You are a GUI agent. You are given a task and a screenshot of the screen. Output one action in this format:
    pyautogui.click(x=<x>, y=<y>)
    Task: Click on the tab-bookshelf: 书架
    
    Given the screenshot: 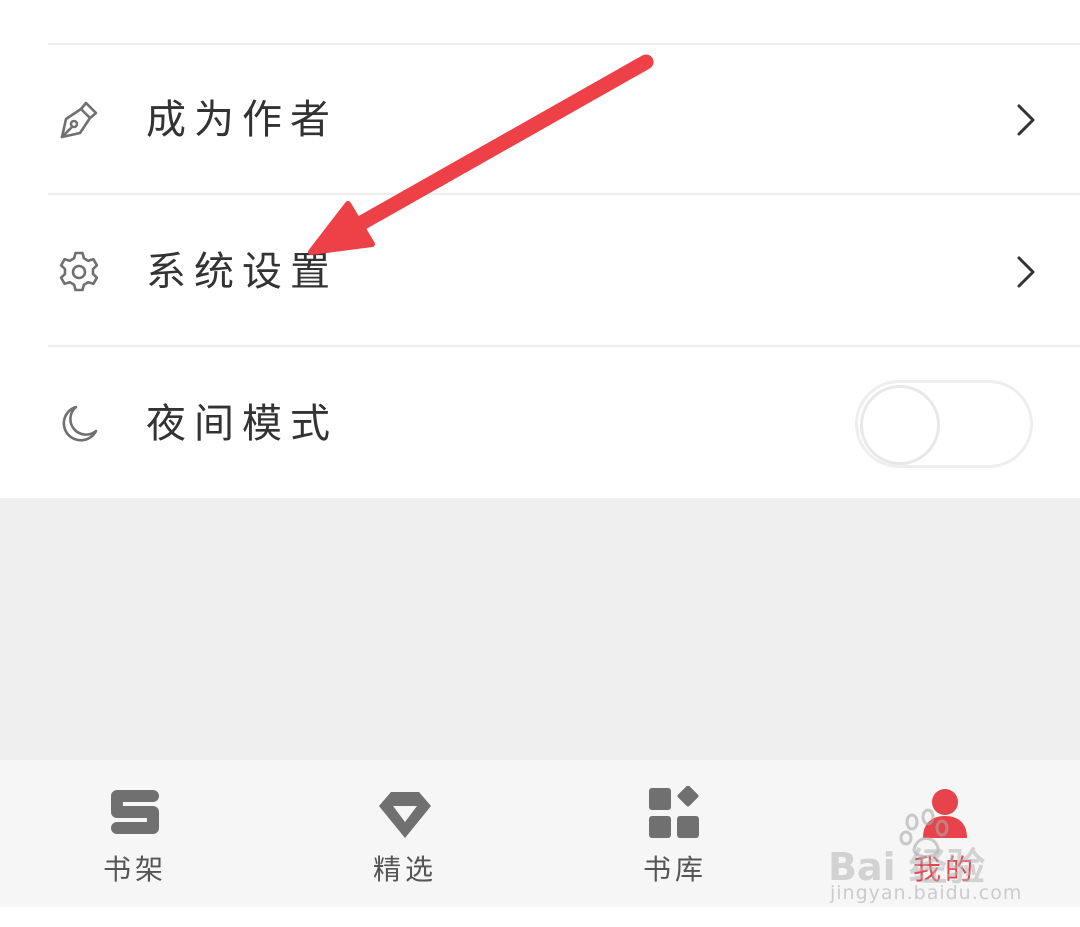 What is the action you would take?
    pyautogui.click(x=135, y=833)
    